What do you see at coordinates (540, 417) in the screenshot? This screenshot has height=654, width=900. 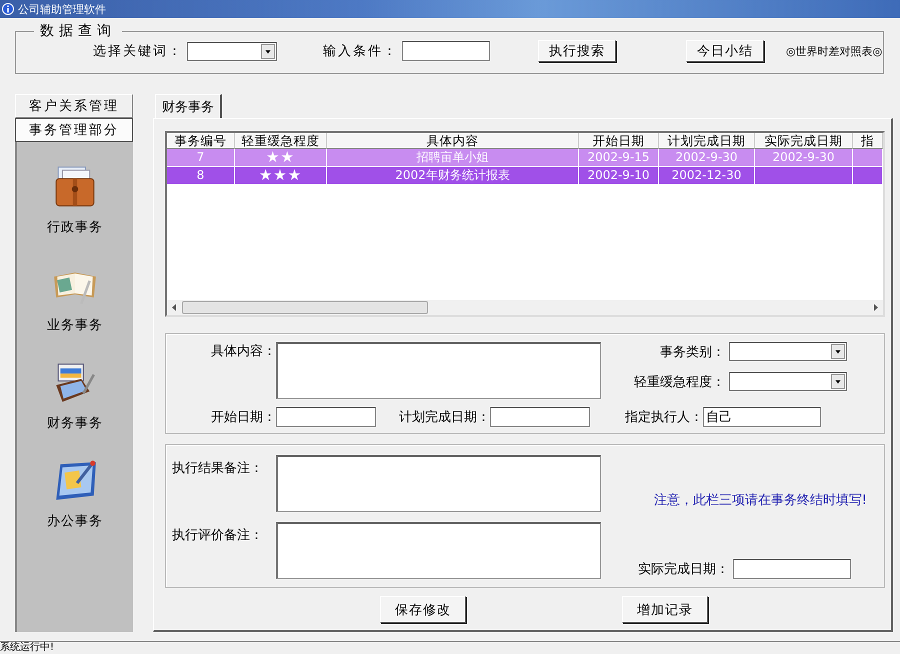 I see `planned-date-field` at bounding box center [540, 417].